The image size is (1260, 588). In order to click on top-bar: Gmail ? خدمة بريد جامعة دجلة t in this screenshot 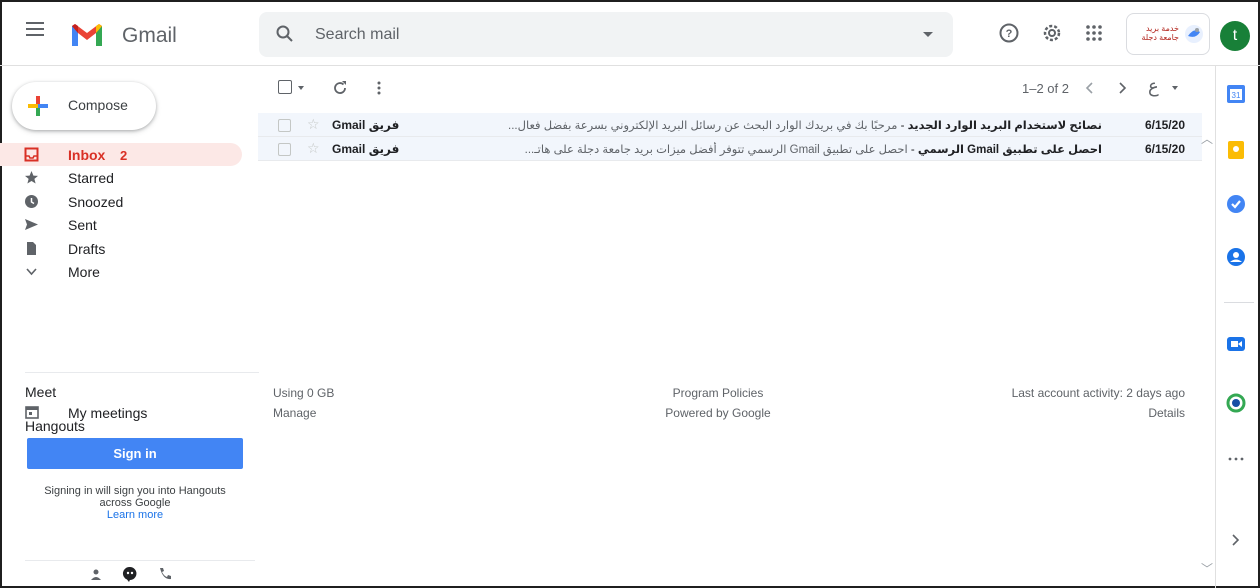, I will do `click(630, 33)`.